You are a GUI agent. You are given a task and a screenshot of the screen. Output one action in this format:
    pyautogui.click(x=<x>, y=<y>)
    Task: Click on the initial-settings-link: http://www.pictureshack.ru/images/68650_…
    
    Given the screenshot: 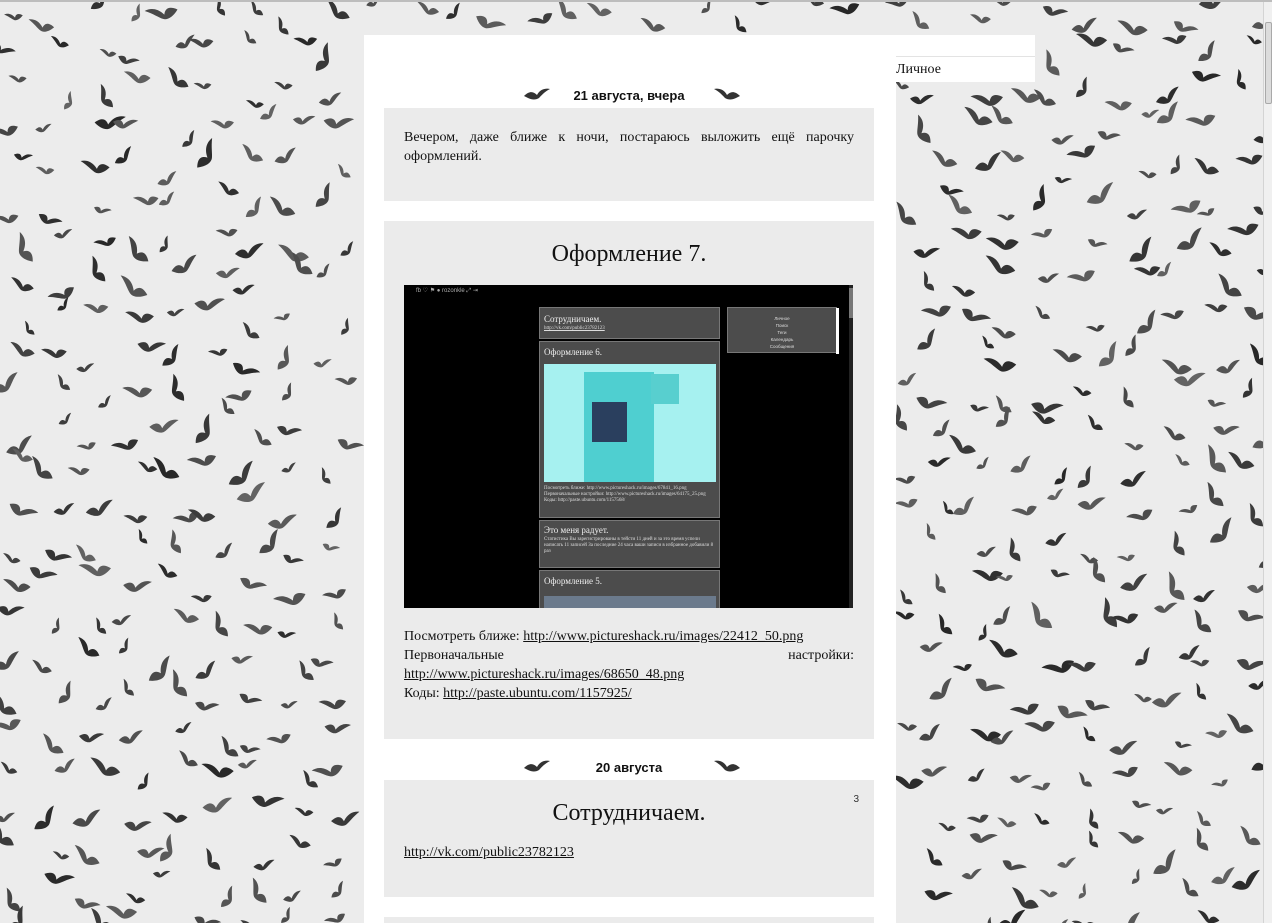 What is the action you would take?
    pyautogui.click(x=544, y=674)
    